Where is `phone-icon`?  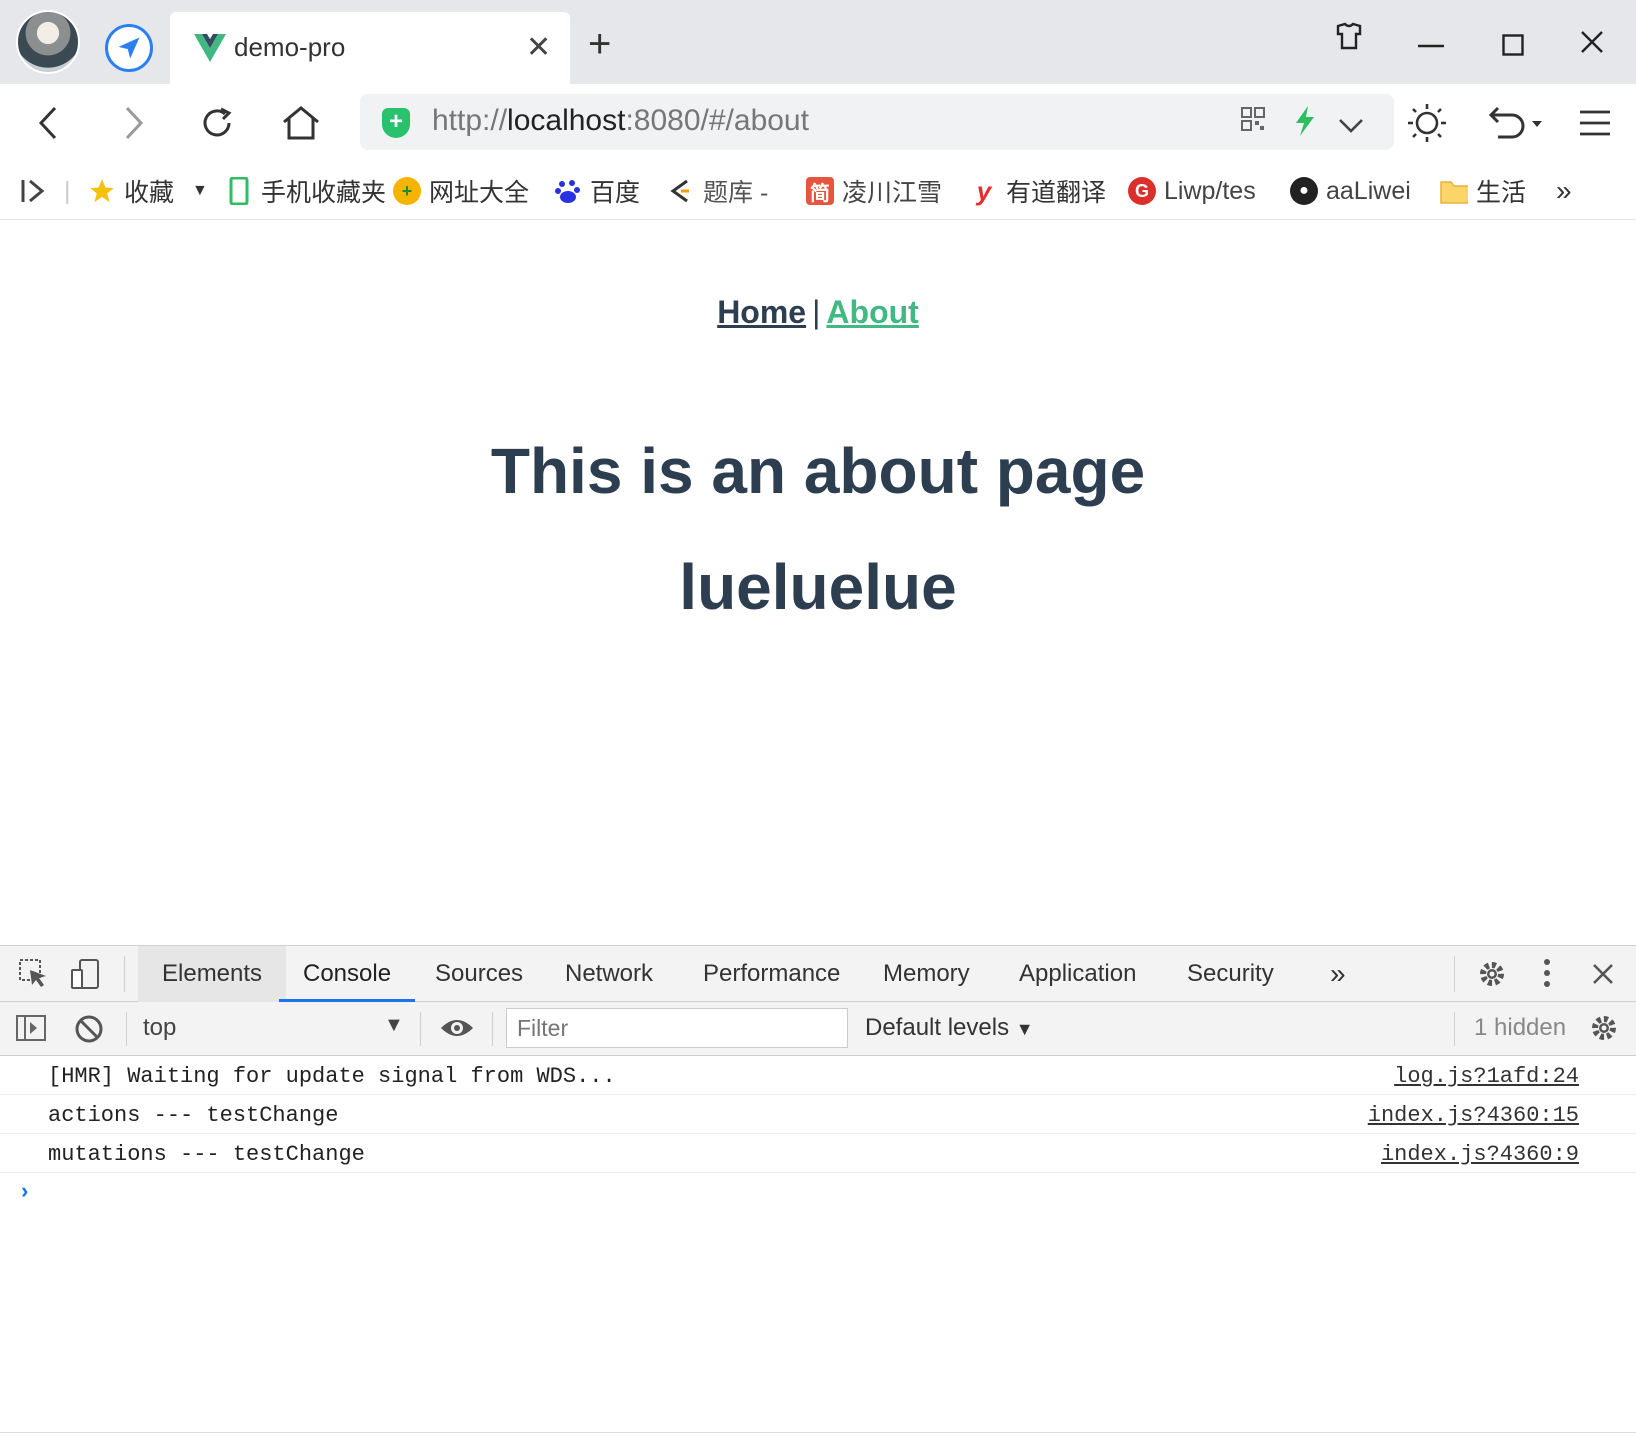
phone-icon is located at coordinates (239, 191).